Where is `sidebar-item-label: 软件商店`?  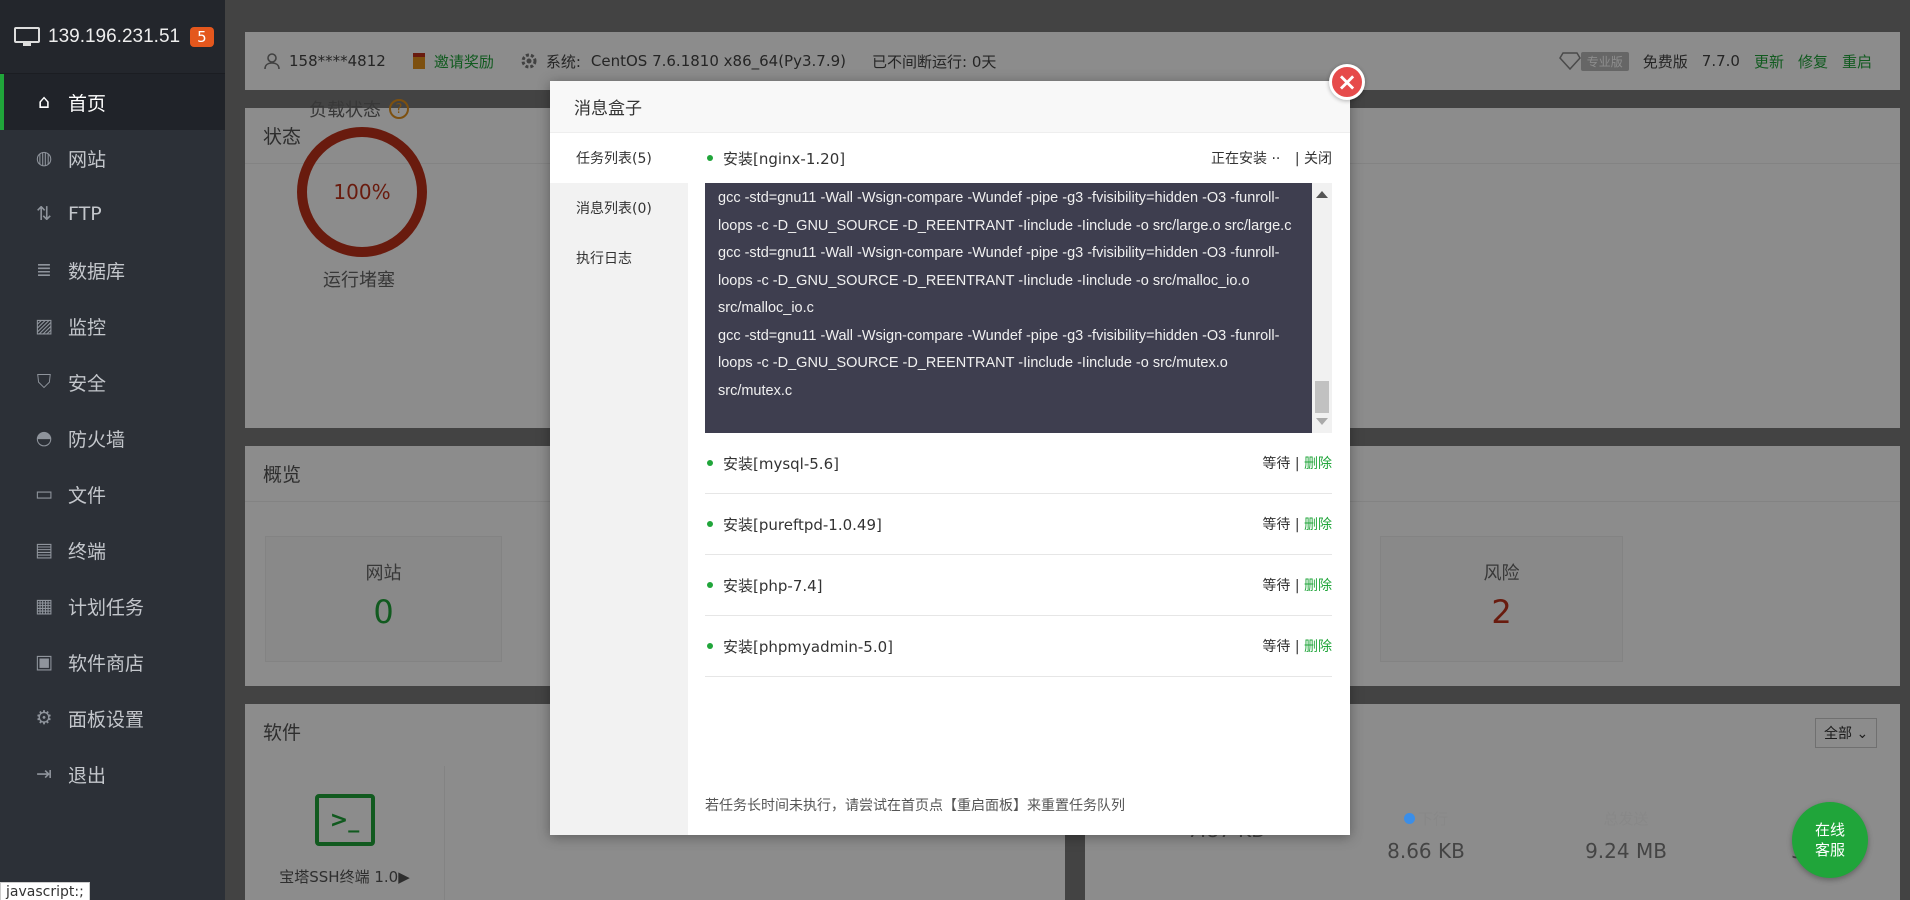
sidebar-item-label: 软件商店 is located at coordinates (106, 663).